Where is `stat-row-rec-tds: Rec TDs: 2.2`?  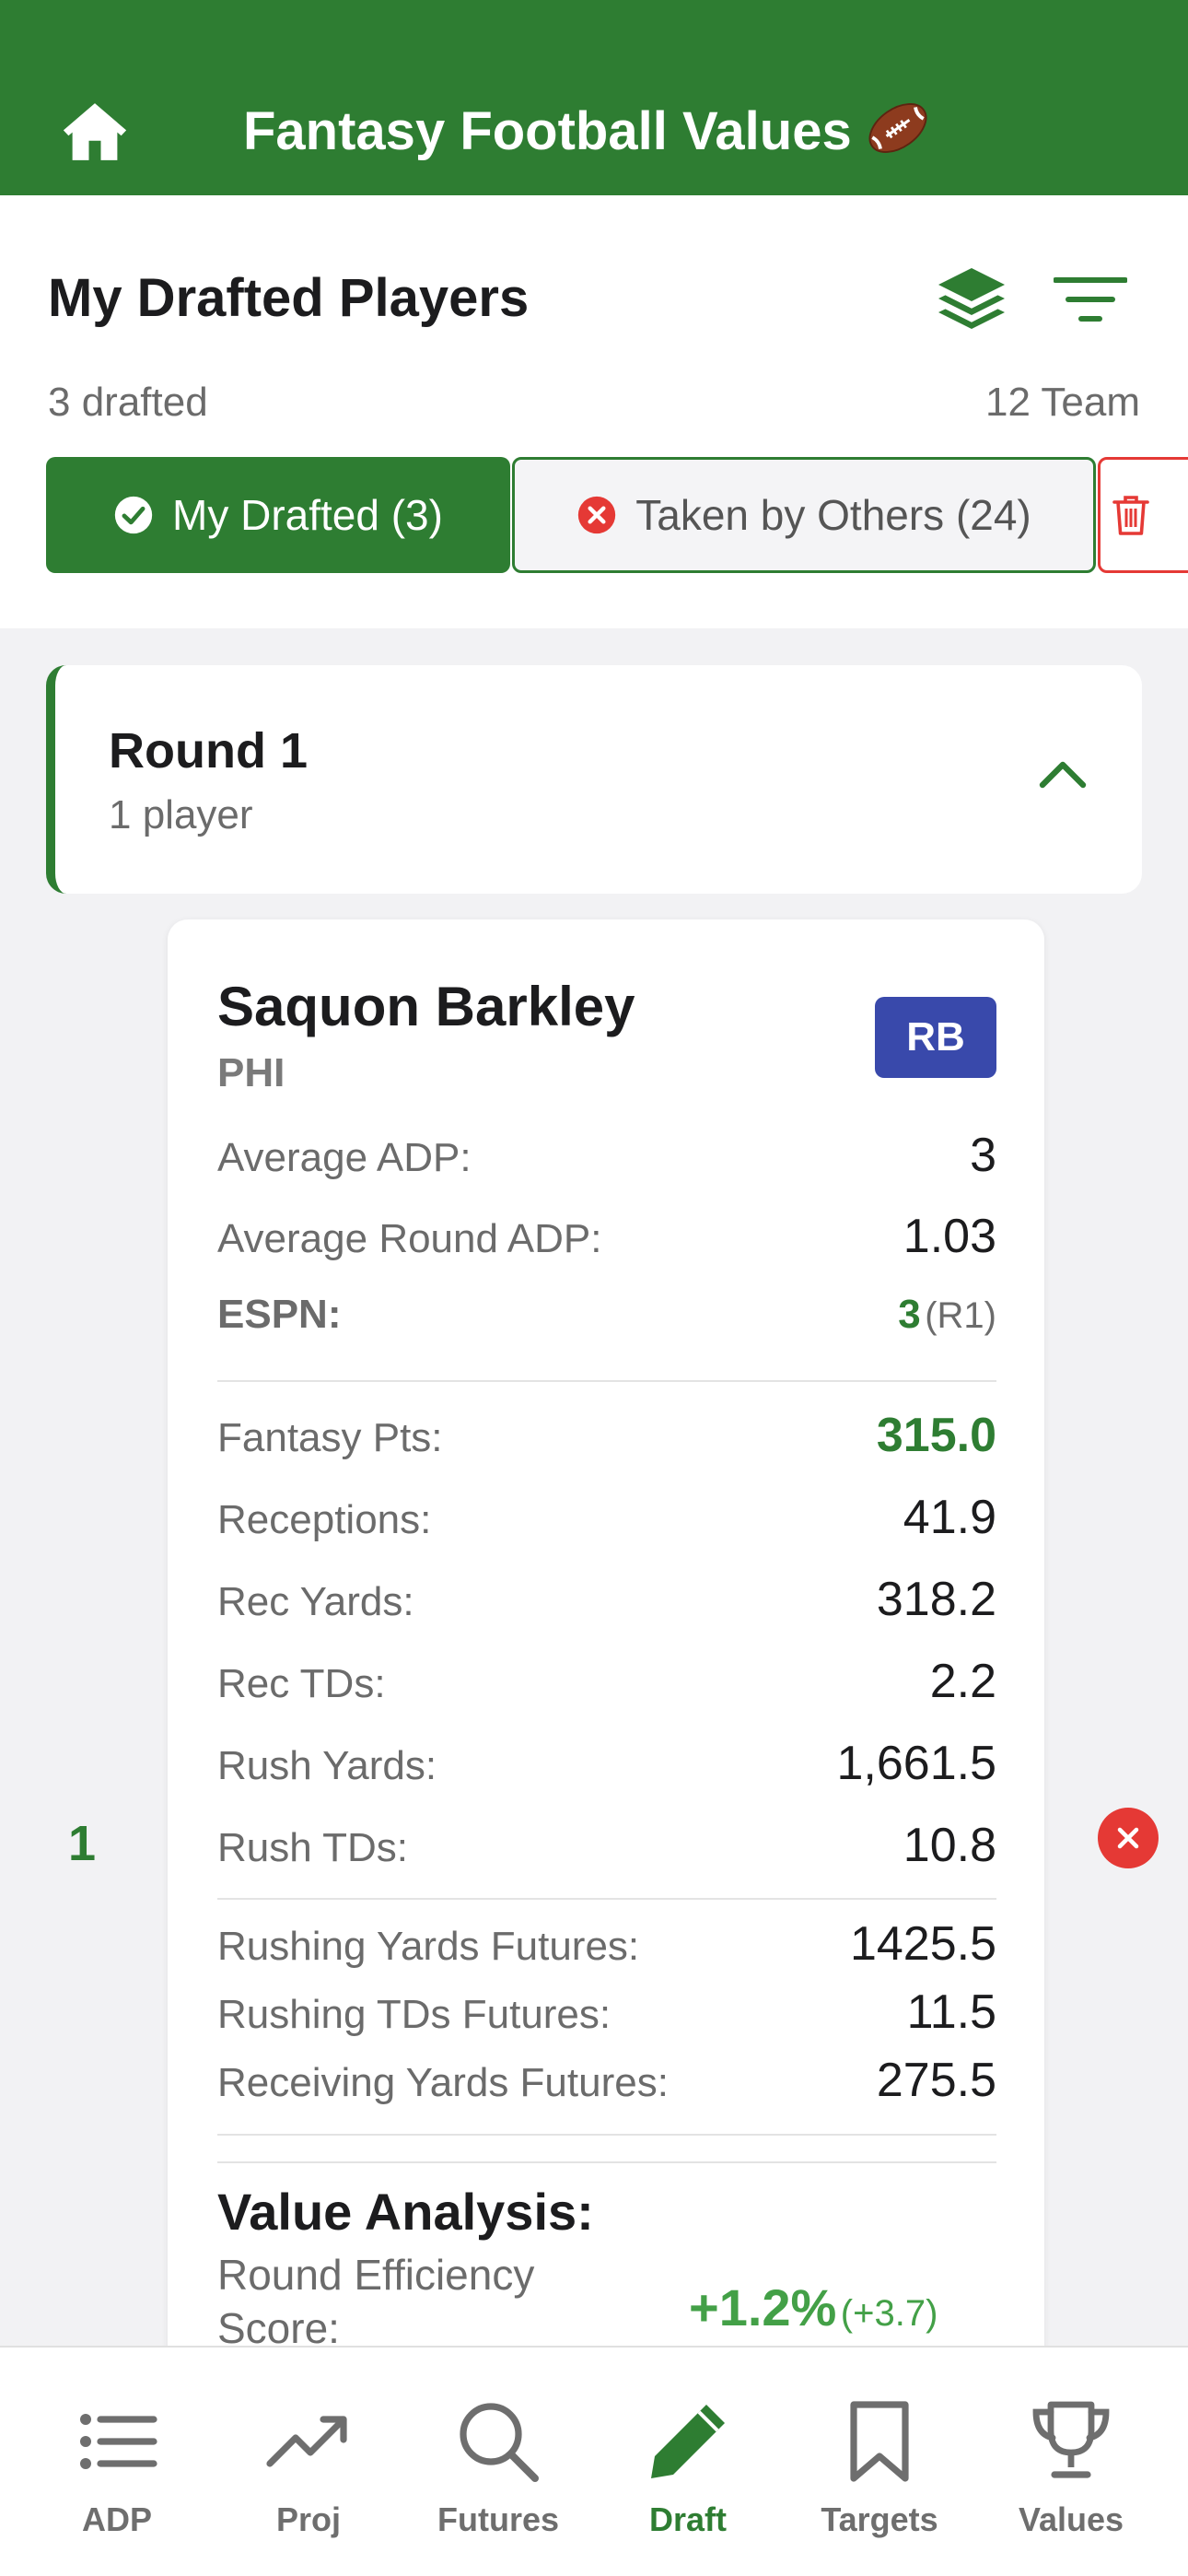
stat-row-rec-tds: Rec TDs: 2.2 is located at coordinates (606, 1681).